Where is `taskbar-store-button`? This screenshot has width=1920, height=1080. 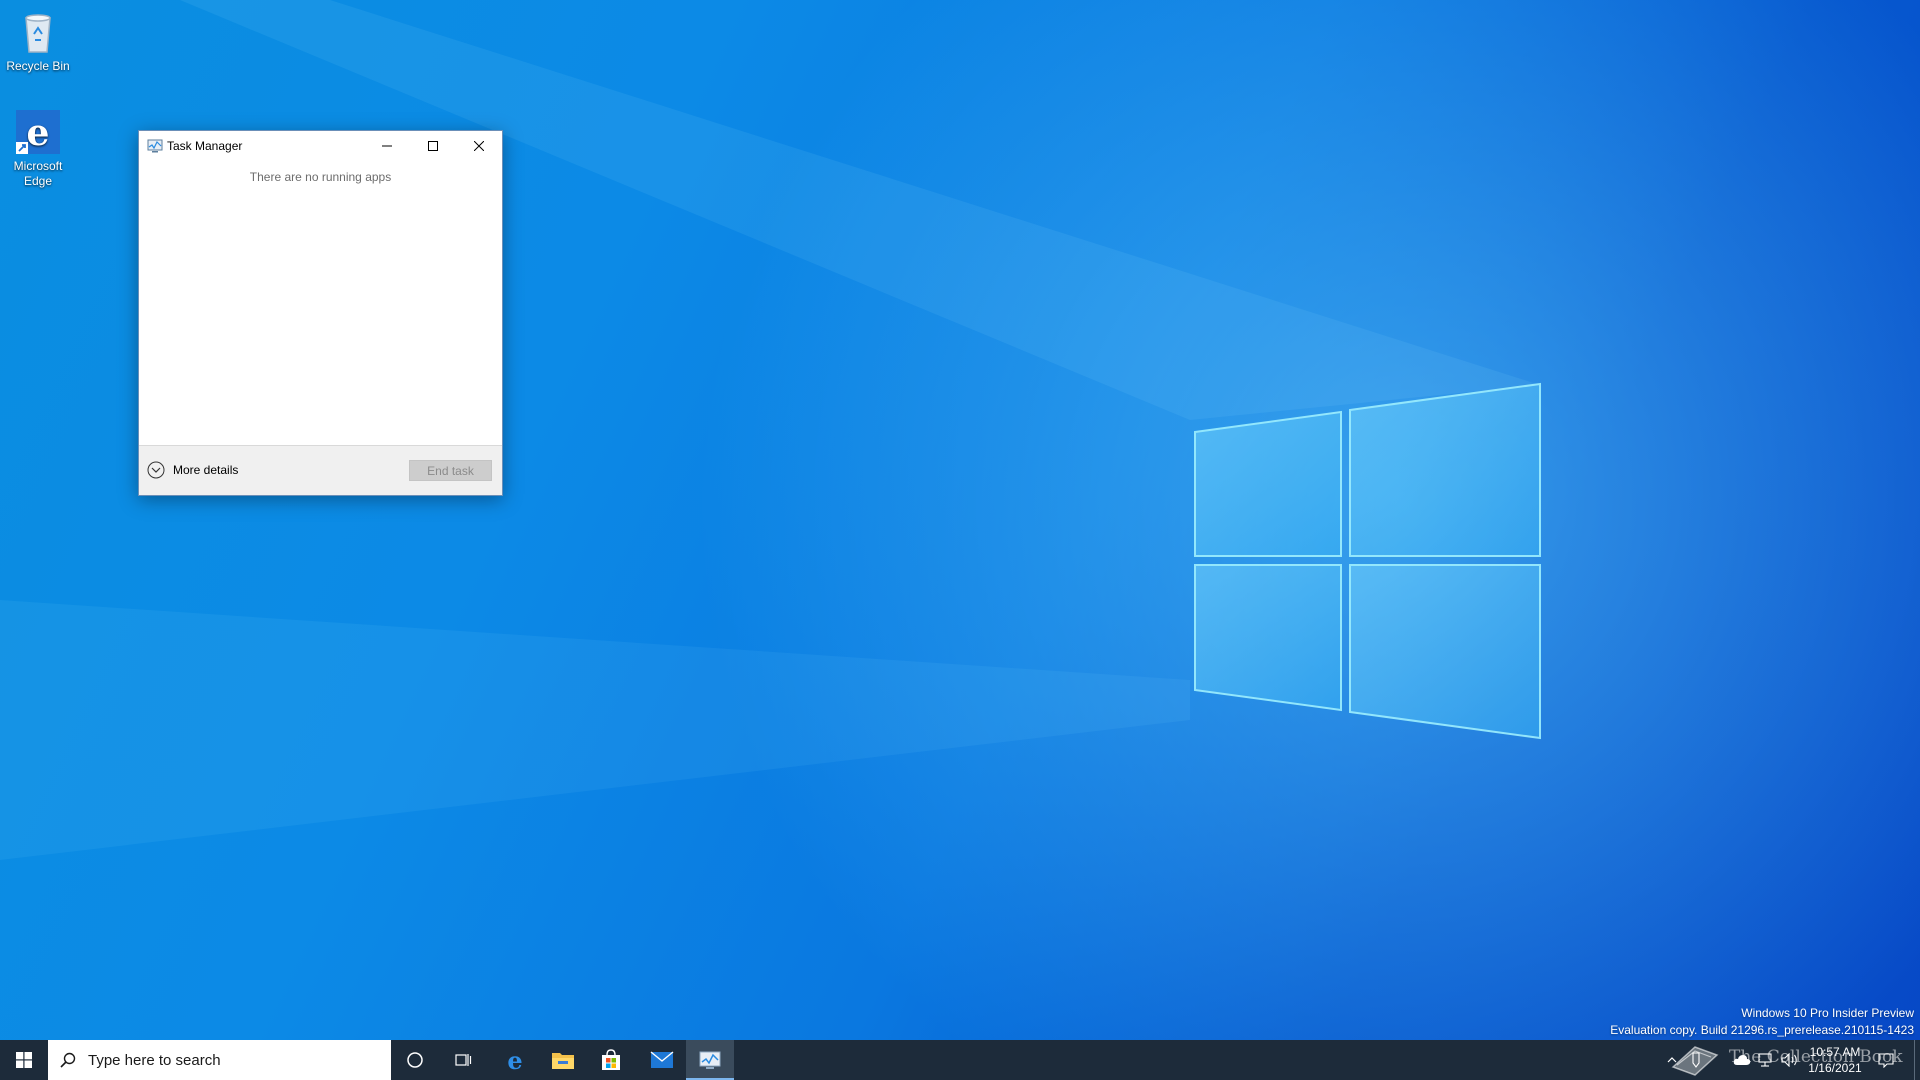
taskbar-store-button is located at coordinates (611, 1060).